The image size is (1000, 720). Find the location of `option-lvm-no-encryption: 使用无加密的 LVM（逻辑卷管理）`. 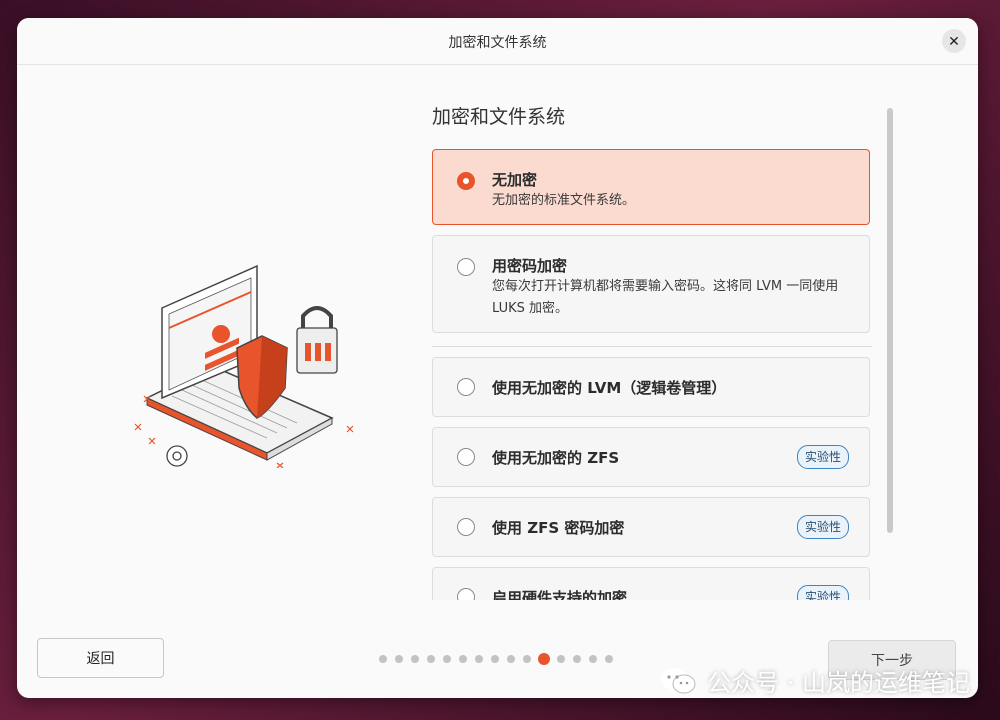

option-lvm-no-encryption: 使用无加密的 LVM（逻辑卷管理） is located at coordinates (651, 387).